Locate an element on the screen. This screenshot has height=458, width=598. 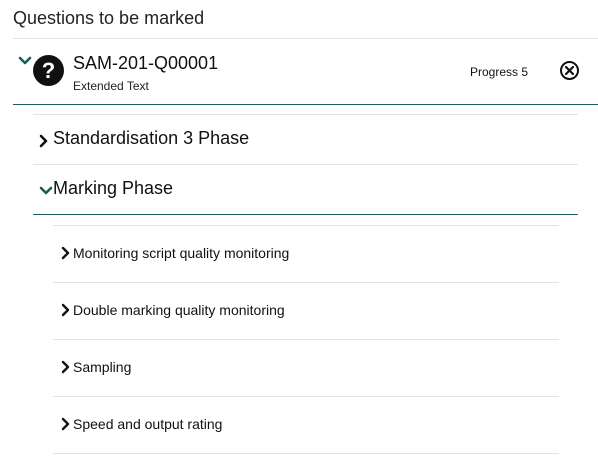
phase-marking: Marking Phase is located at coordinates (305, 189).